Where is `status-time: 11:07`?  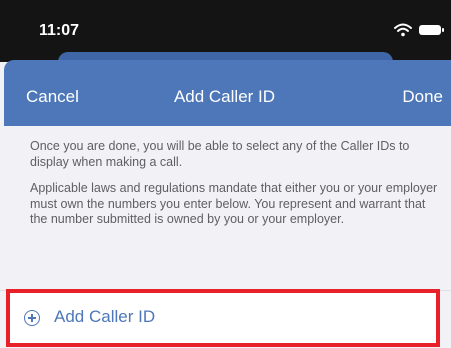 status-time: 11:07 is located at coordinates (59, 30).